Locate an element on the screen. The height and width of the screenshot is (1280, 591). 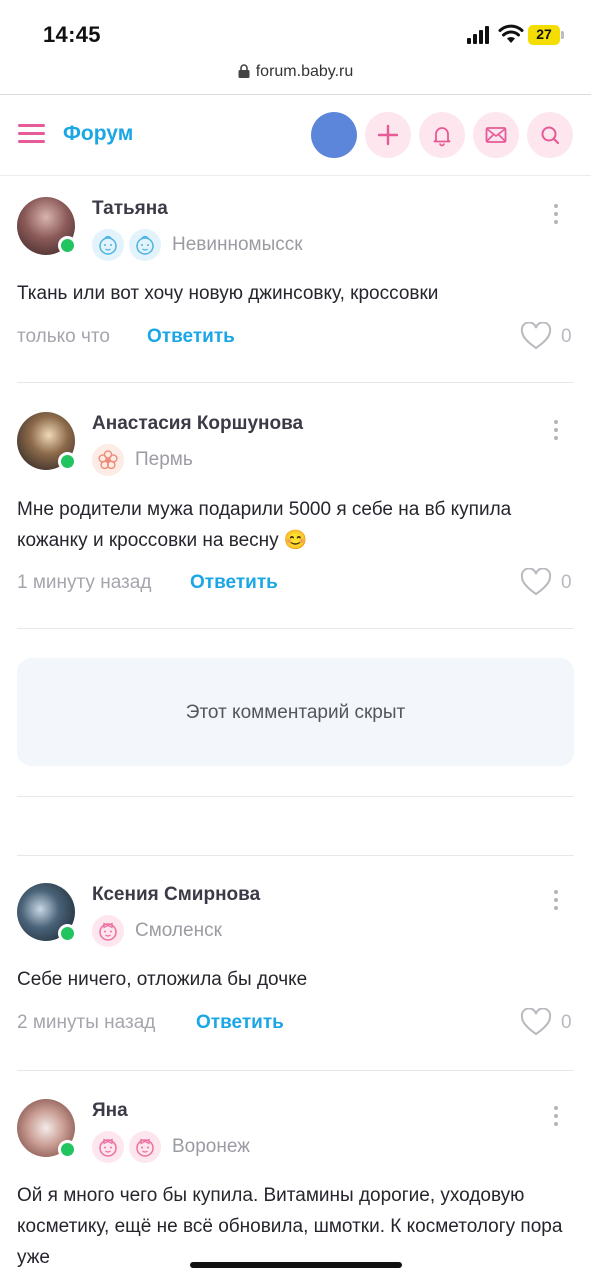
plus-icon is located at coordinates (388, 135).